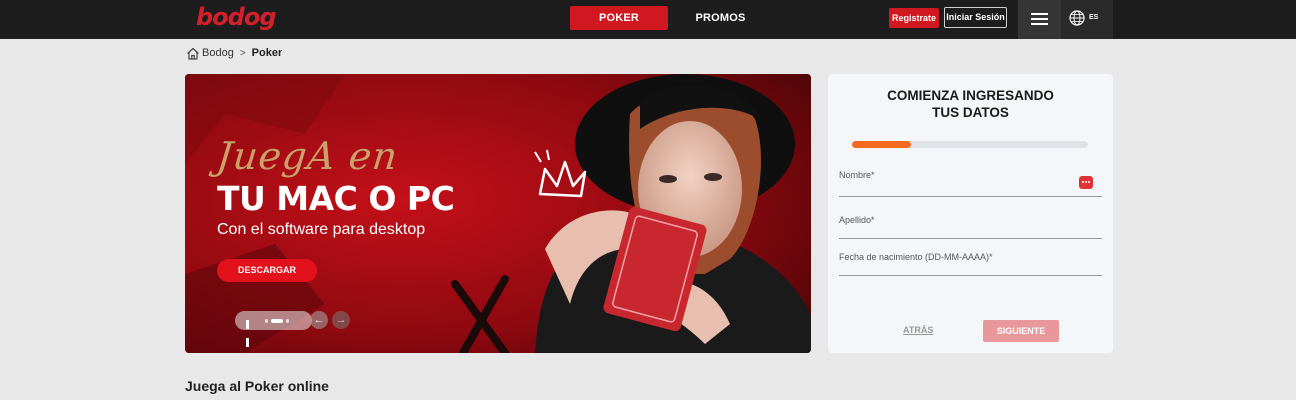 The height and width of the screenshot is (400, 1296). Describe the element at coordinates (857, 175) in the screenshot. I see `first-name-label: Nombre*` at that location.